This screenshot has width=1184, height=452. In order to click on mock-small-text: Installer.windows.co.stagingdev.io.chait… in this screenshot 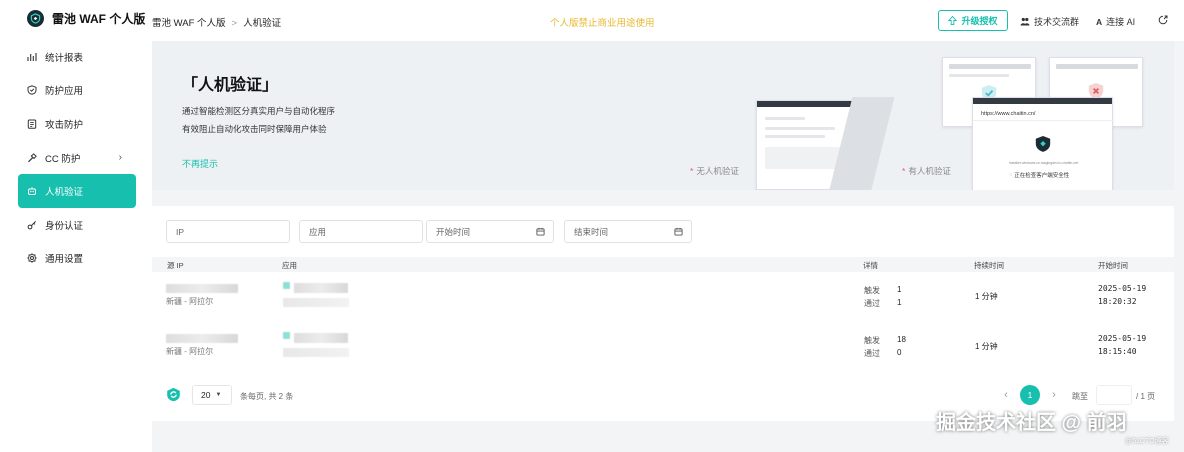, I will do `click(1043, 163)`.